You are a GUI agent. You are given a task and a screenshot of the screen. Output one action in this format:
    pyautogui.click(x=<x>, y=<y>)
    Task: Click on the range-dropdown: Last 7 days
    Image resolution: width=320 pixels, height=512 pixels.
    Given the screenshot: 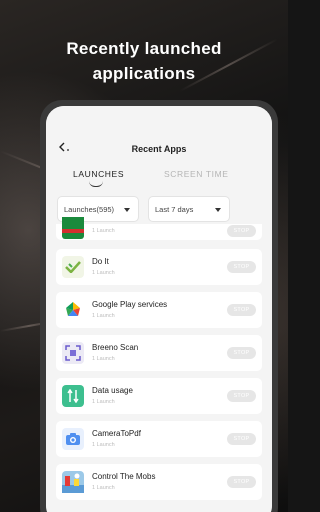 What is the action you would take?
    pyautogui.click(x=189, y=209)
    